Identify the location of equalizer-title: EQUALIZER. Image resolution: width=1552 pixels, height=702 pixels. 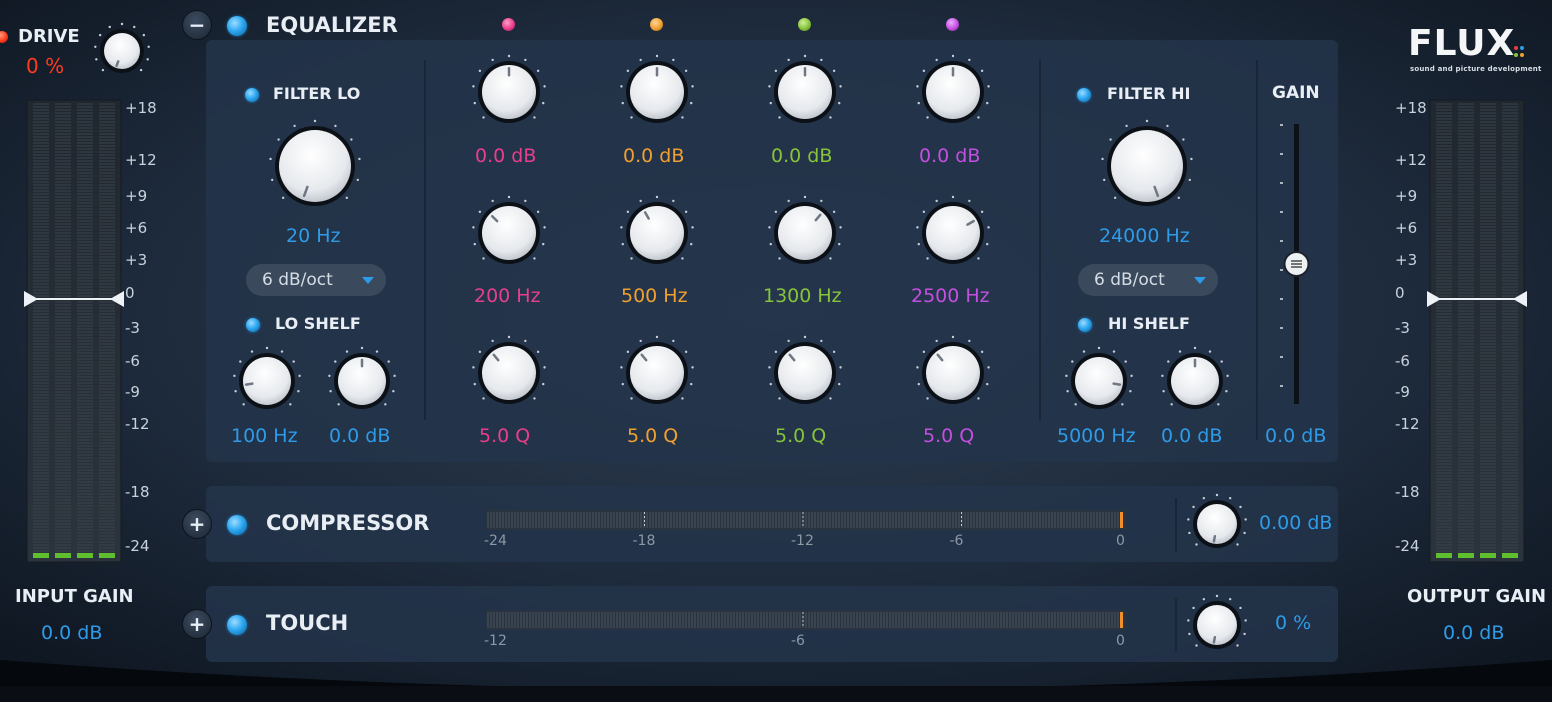
(332, 25).